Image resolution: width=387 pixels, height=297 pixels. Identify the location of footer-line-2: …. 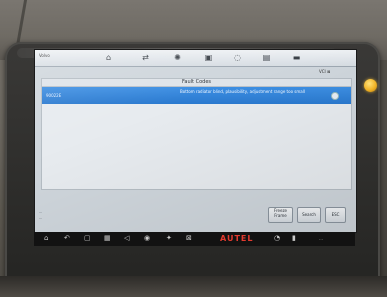
(41, 218).